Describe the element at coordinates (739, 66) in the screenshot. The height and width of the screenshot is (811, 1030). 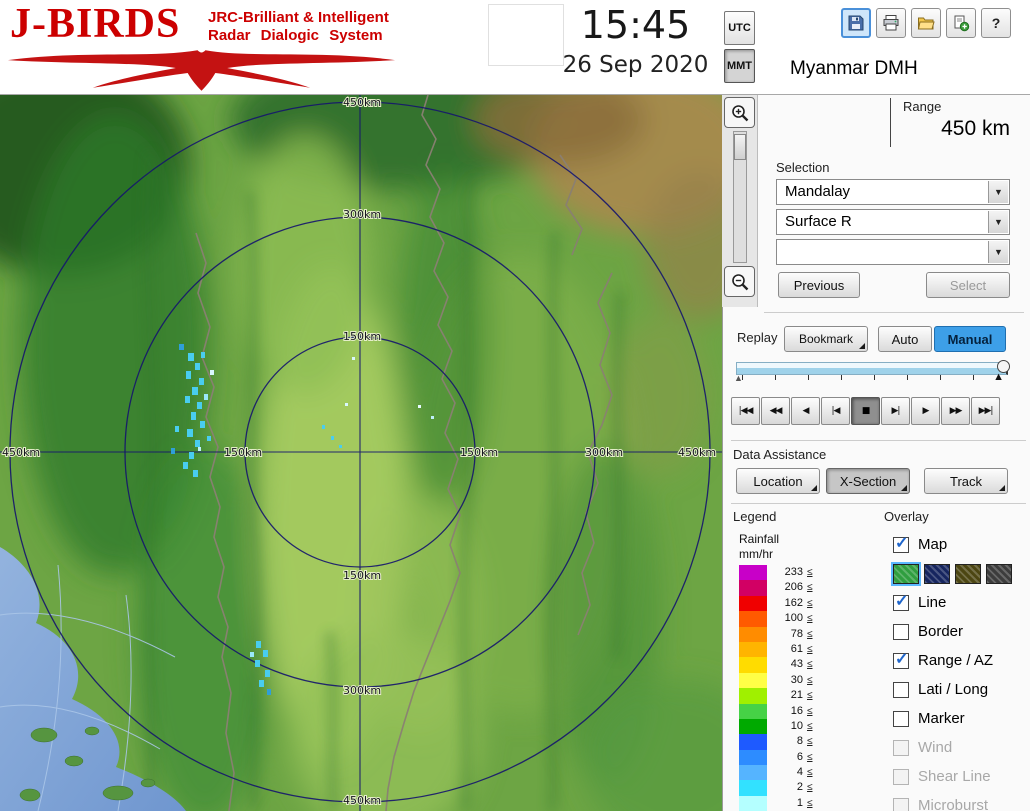
I see `mmt-button: MMT` at that location.